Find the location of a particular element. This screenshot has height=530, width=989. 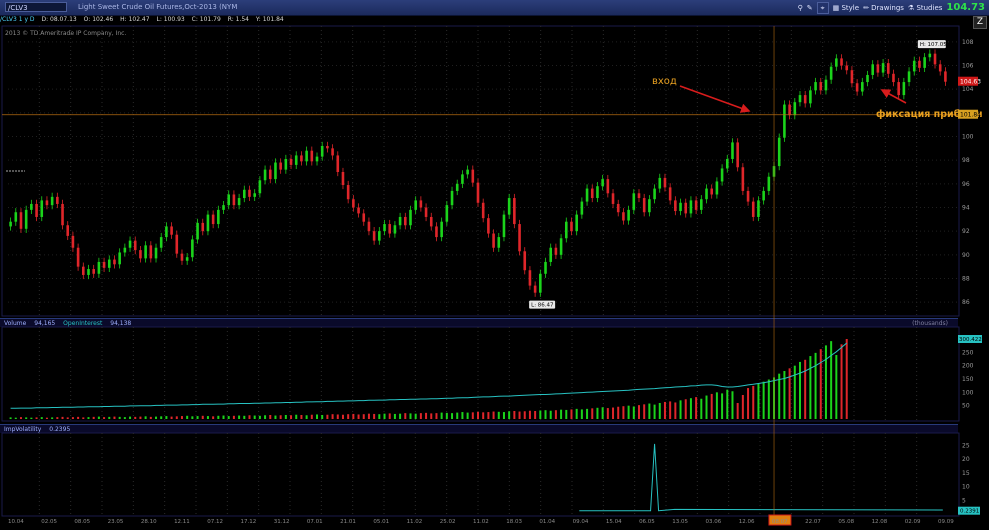

drawings-label: Drawings is located at coordinates (887, 7).